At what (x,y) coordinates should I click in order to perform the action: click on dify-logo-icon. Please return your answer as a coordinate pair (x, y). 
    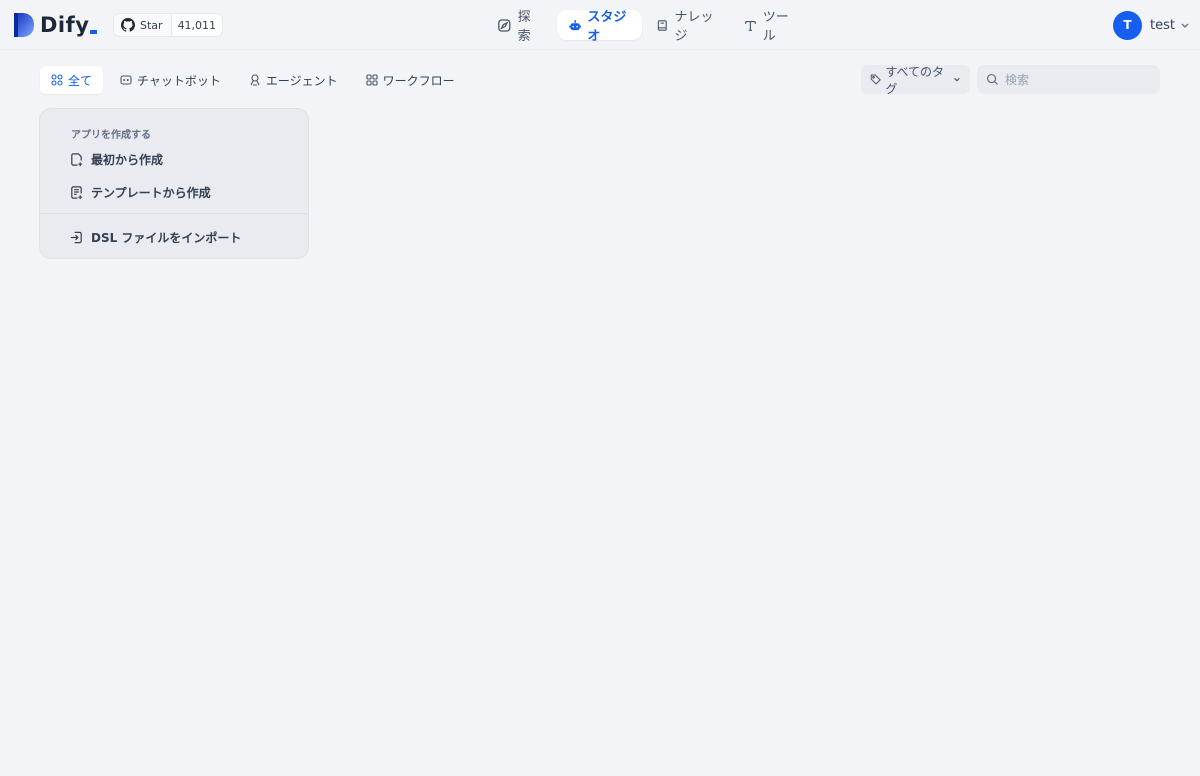
    Looking at the image, I should click on (24, 25).